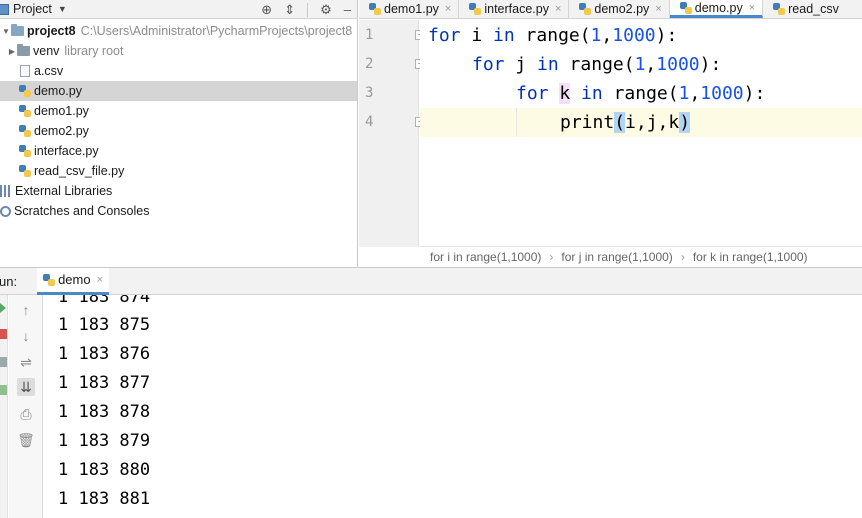 The height and width of the screenshot is (518, 862). What do you see at coordinates (178, 9) in the screenshot?
I see `project-panel-header: Project ▼ ⊕ ⇕ ⚙ –` at bounding box center [178, 9].